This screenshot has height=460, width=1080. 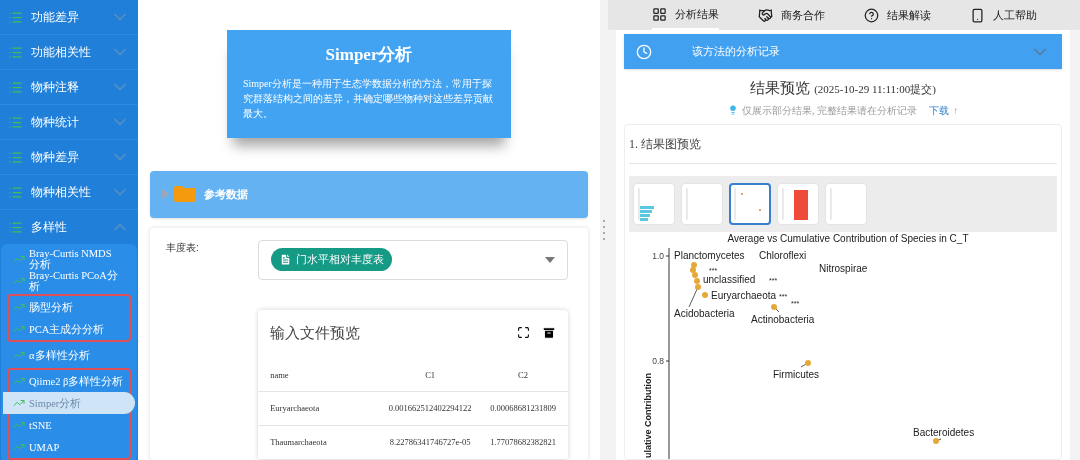 What do you see at coordinates (939, 110) in the screenshot?
I see `download-link: 下载` at bounding box center [939, 110].